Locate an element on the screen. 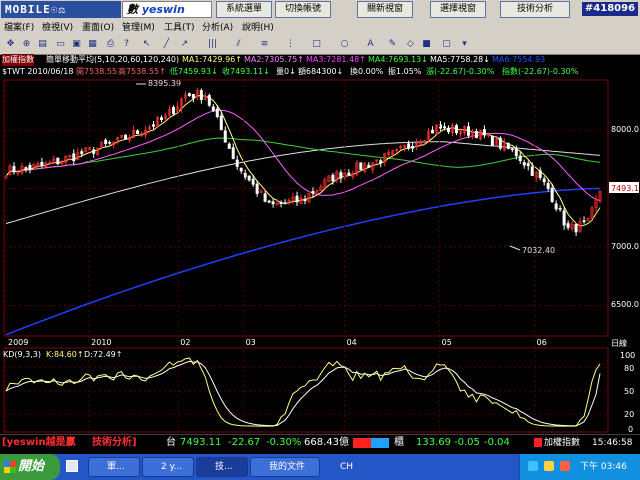  channel-icon: ≡ is located at coordinates (264, 44).